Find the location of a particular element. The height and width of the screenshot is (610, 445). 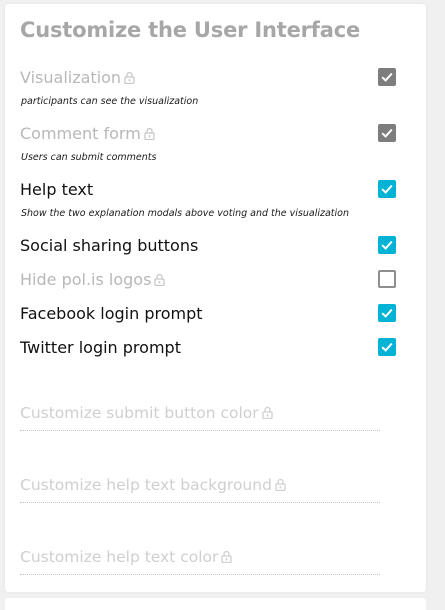

option-label: Facebook login prompt is located at coordinates (111, 313).